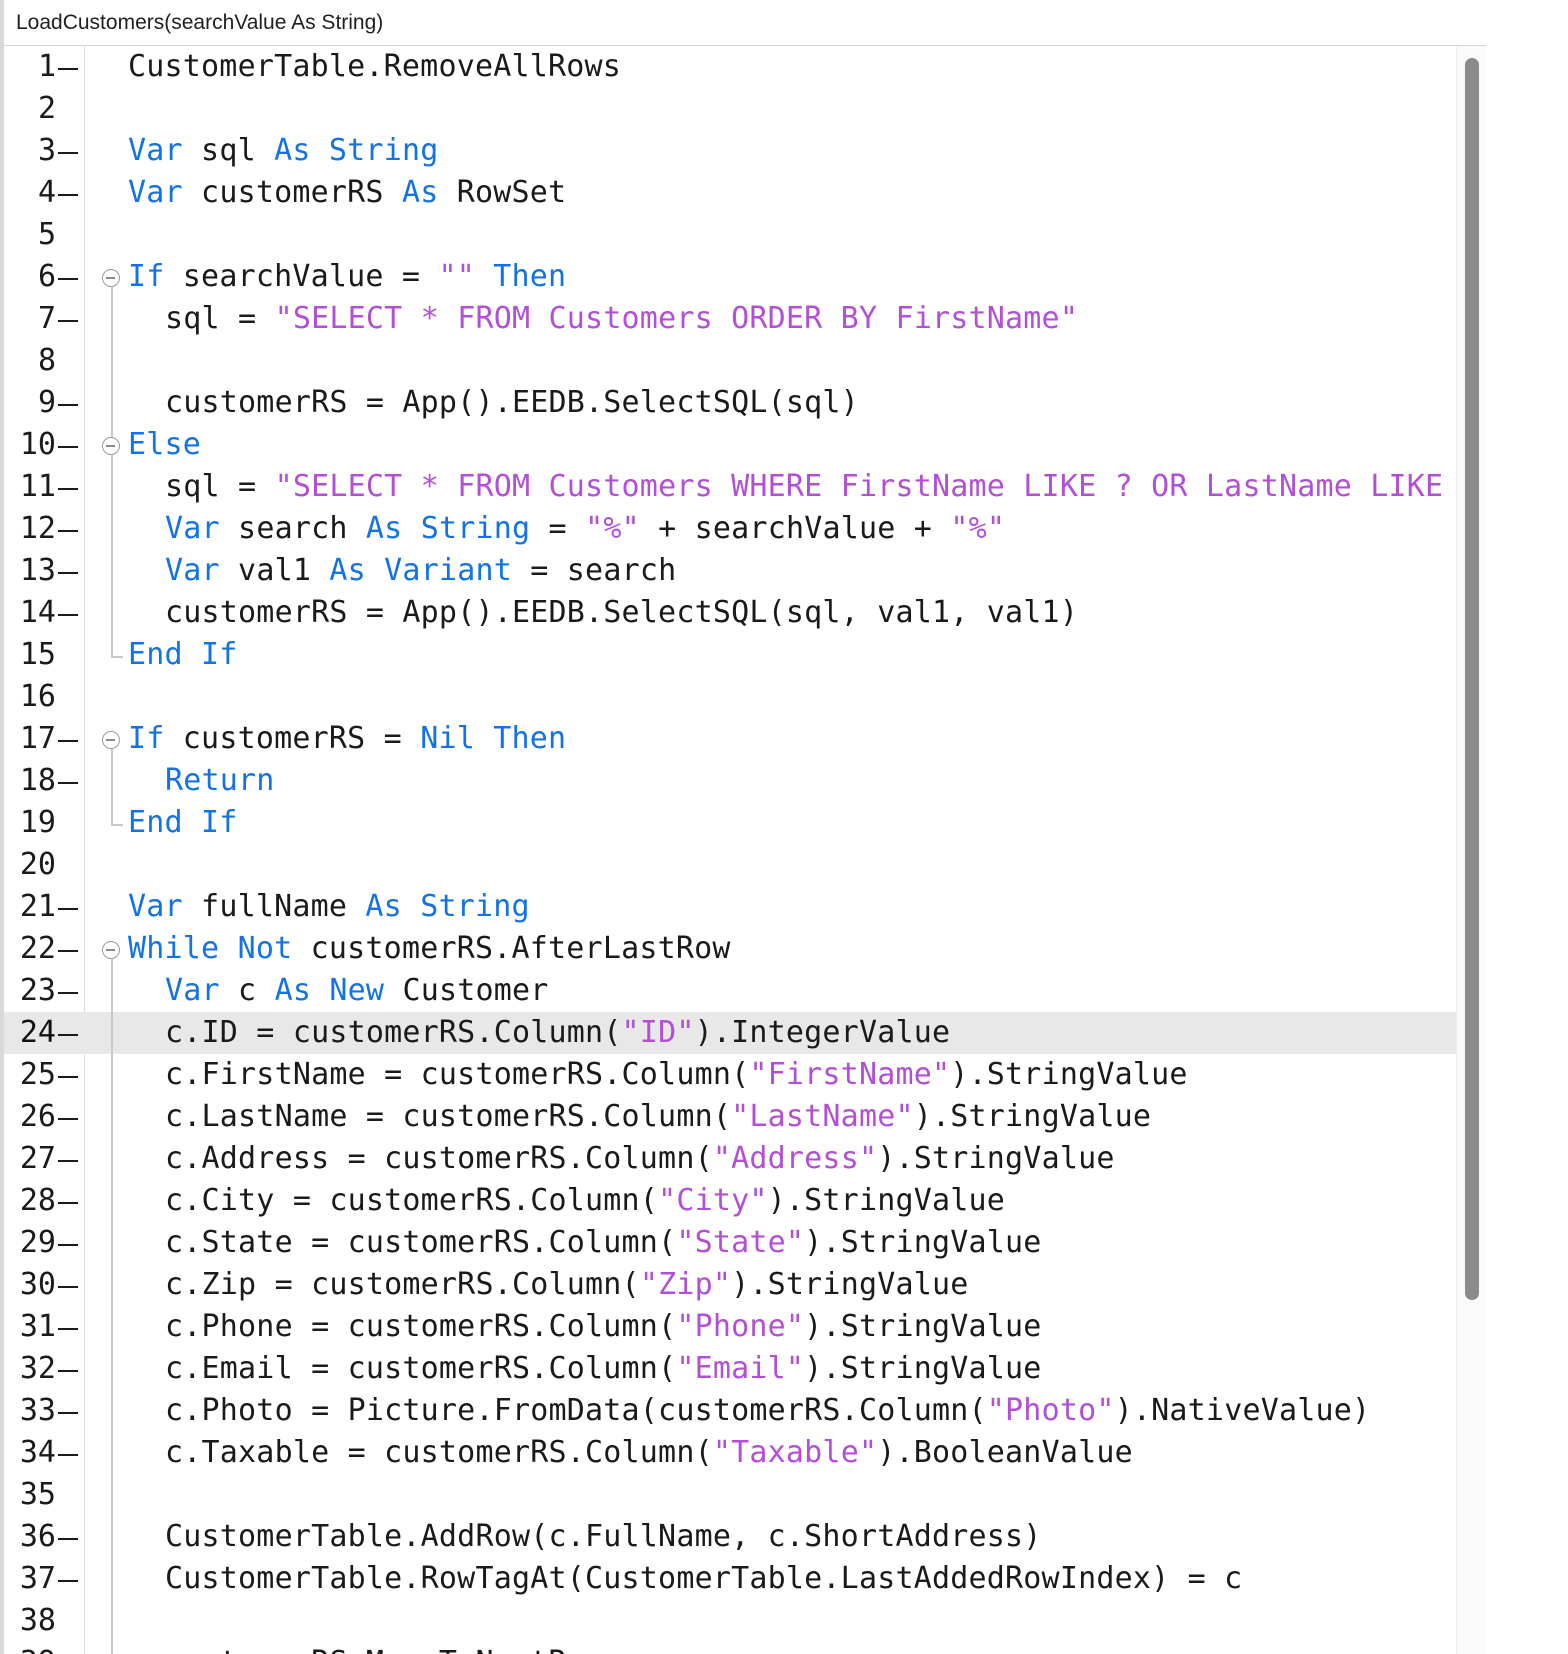  I want to click on line-number: 8, so click(30, 361).